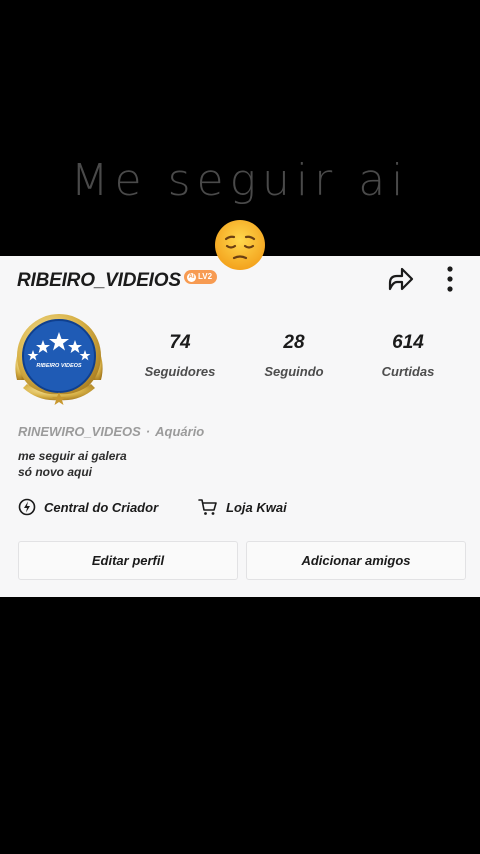  I want to click on overlay-caption: Me seguir ai, so click(240, 180).